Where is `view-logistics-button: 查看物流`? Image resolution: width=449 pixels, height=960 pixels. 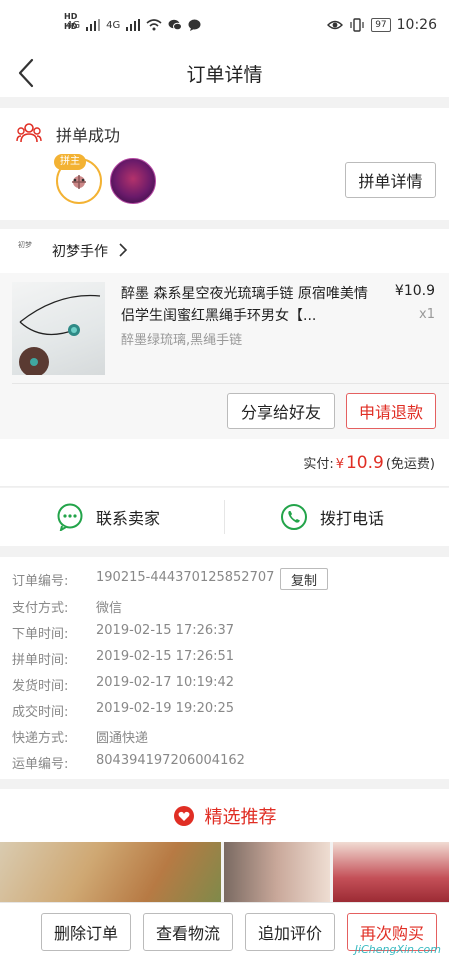
view-logistics-button: 查看物流 is located at coordinates (188, 932).